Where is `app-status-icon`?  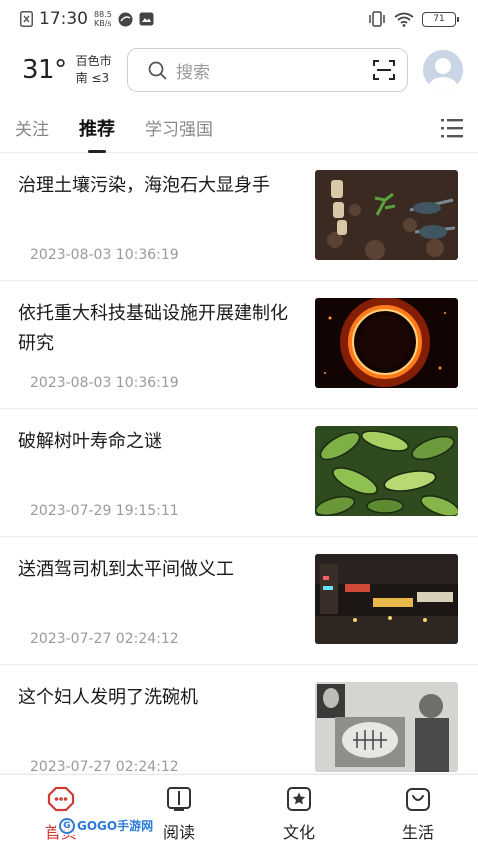
app-status-icon is located at coordinates (125, 19).